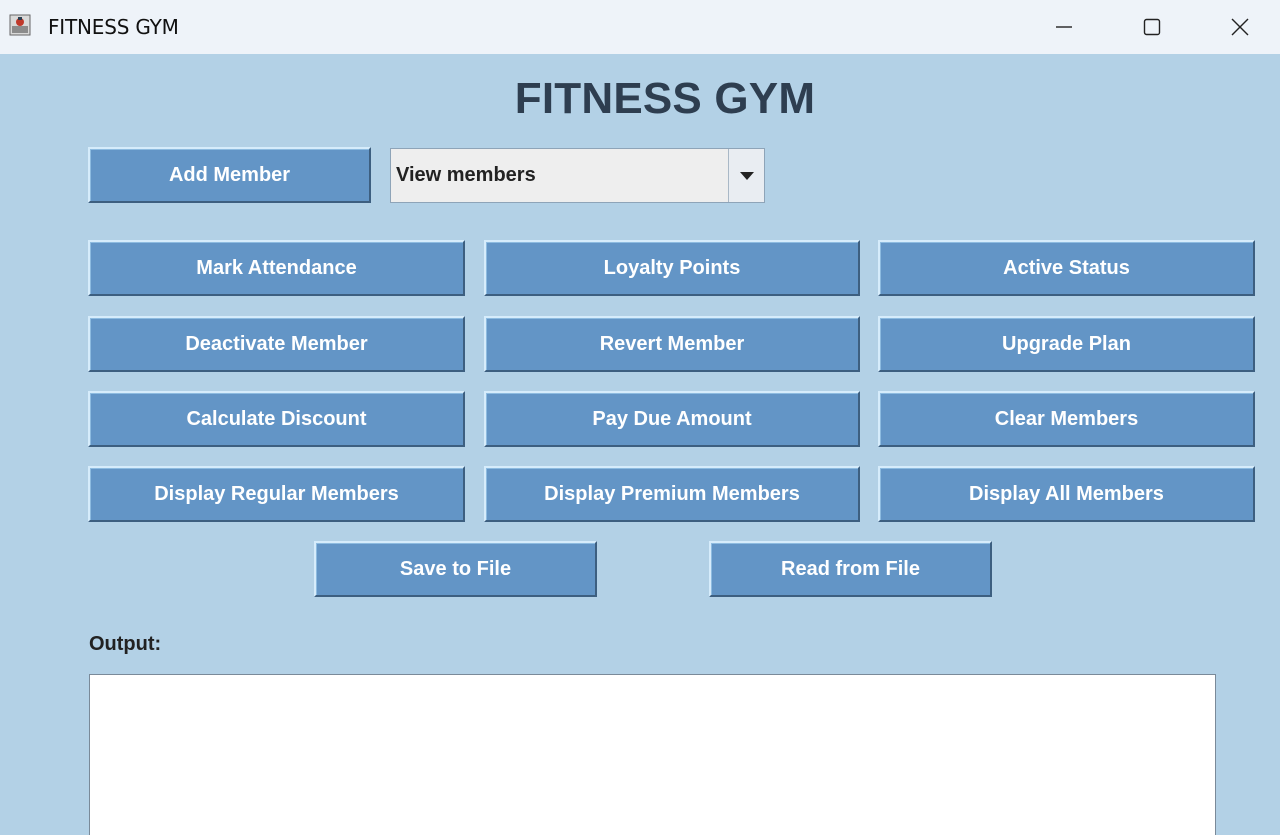  Describe the element at coordinates (125, 644) in the screenshot. I see `output-label: Output:` at that location.